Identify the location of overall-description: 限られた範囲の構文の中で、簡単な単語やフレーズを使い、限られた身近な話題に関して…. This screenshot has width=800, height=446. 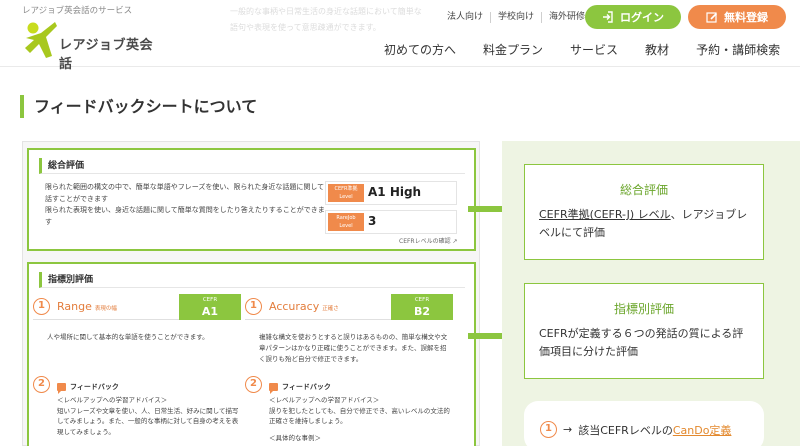
(185, 205).